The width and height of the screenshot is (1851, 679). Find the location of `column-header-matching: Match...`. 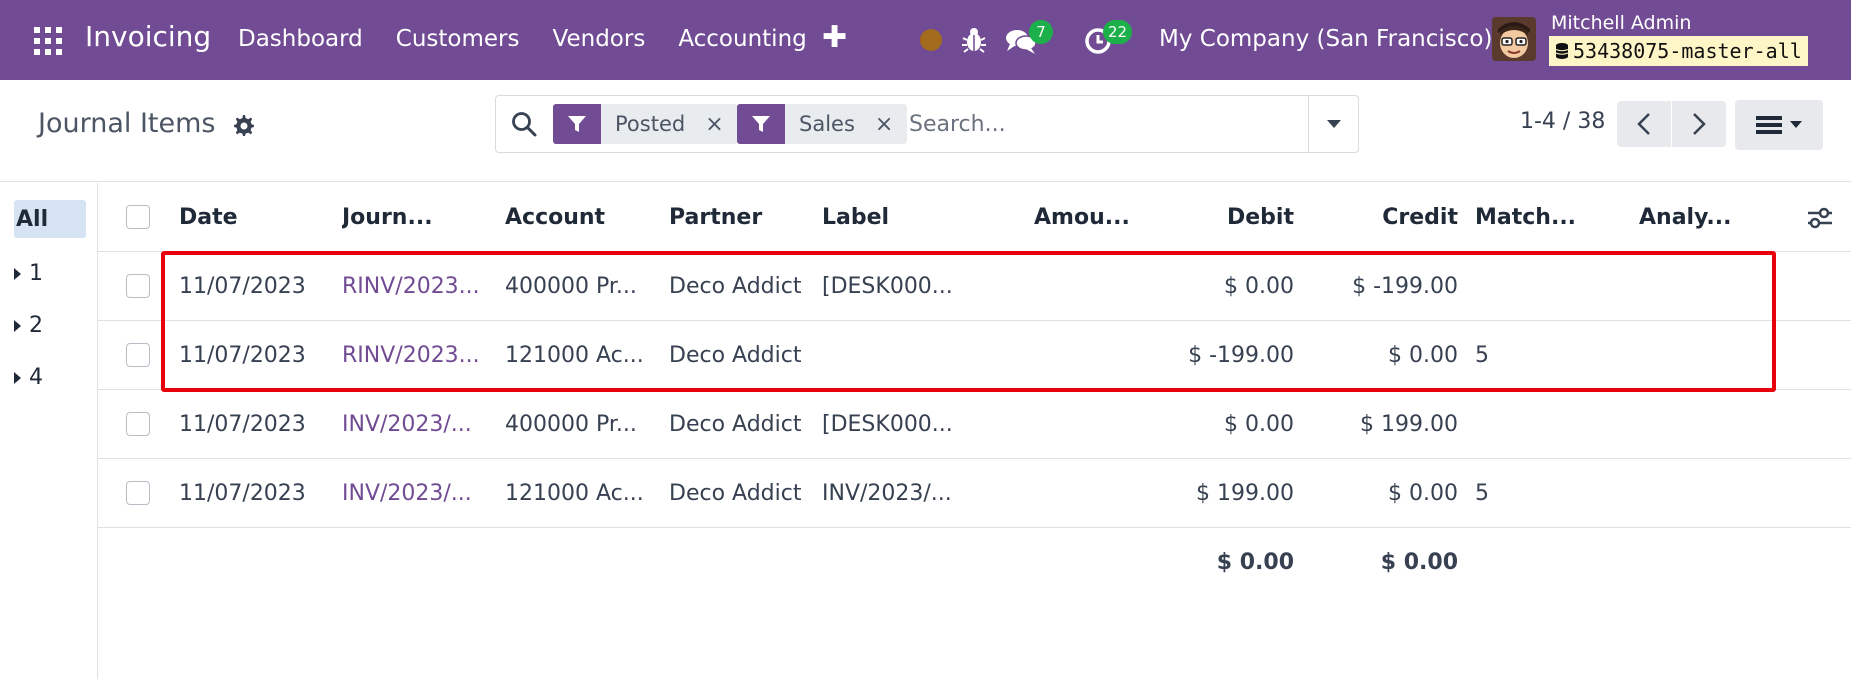

column-header-matching: Match... is located at coordinates (1550, 217).